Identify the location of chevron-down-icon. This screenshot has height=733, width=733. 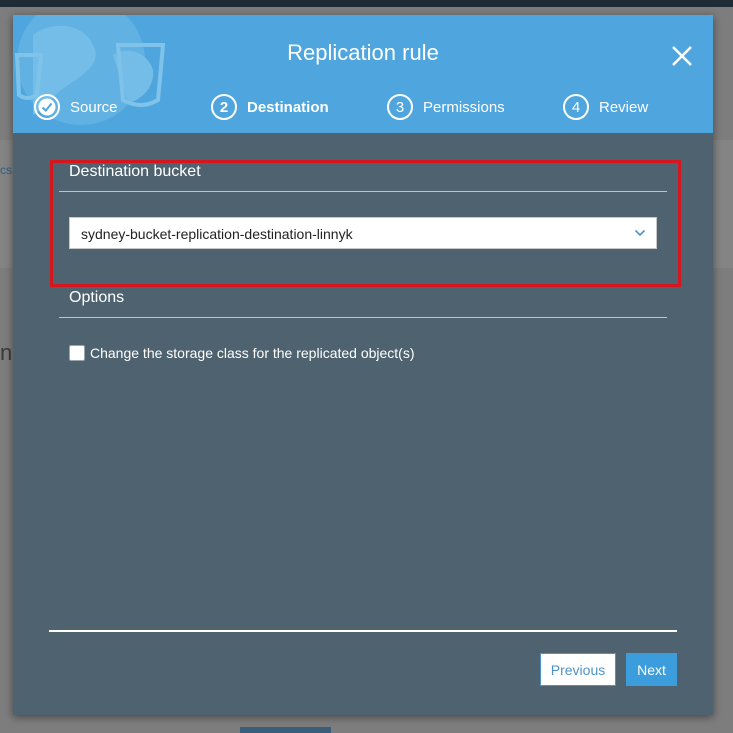
(640, 233).